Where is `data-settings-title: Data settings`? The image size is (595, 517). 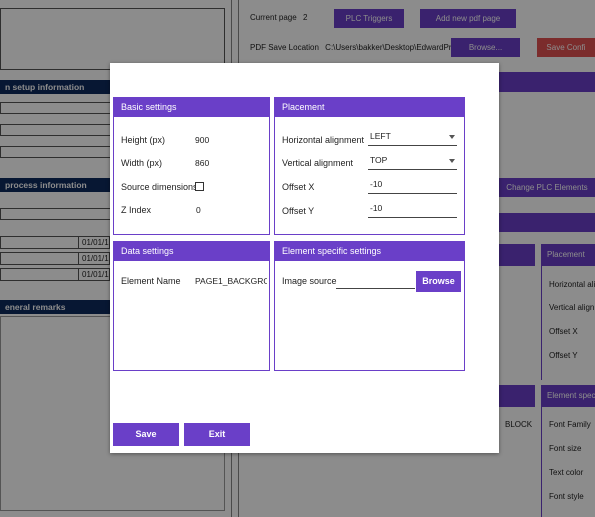 data-settings-title: Data settings is located at coordinates (191, 251).